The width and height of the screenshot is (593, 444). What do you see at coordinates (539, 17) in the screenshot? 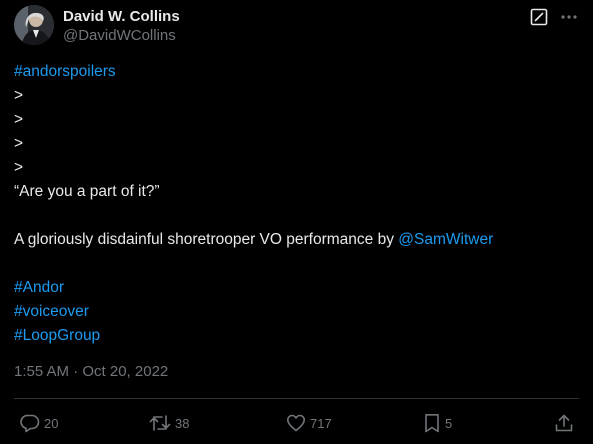
I see `grok-icon` at bounding box center [539, 17].